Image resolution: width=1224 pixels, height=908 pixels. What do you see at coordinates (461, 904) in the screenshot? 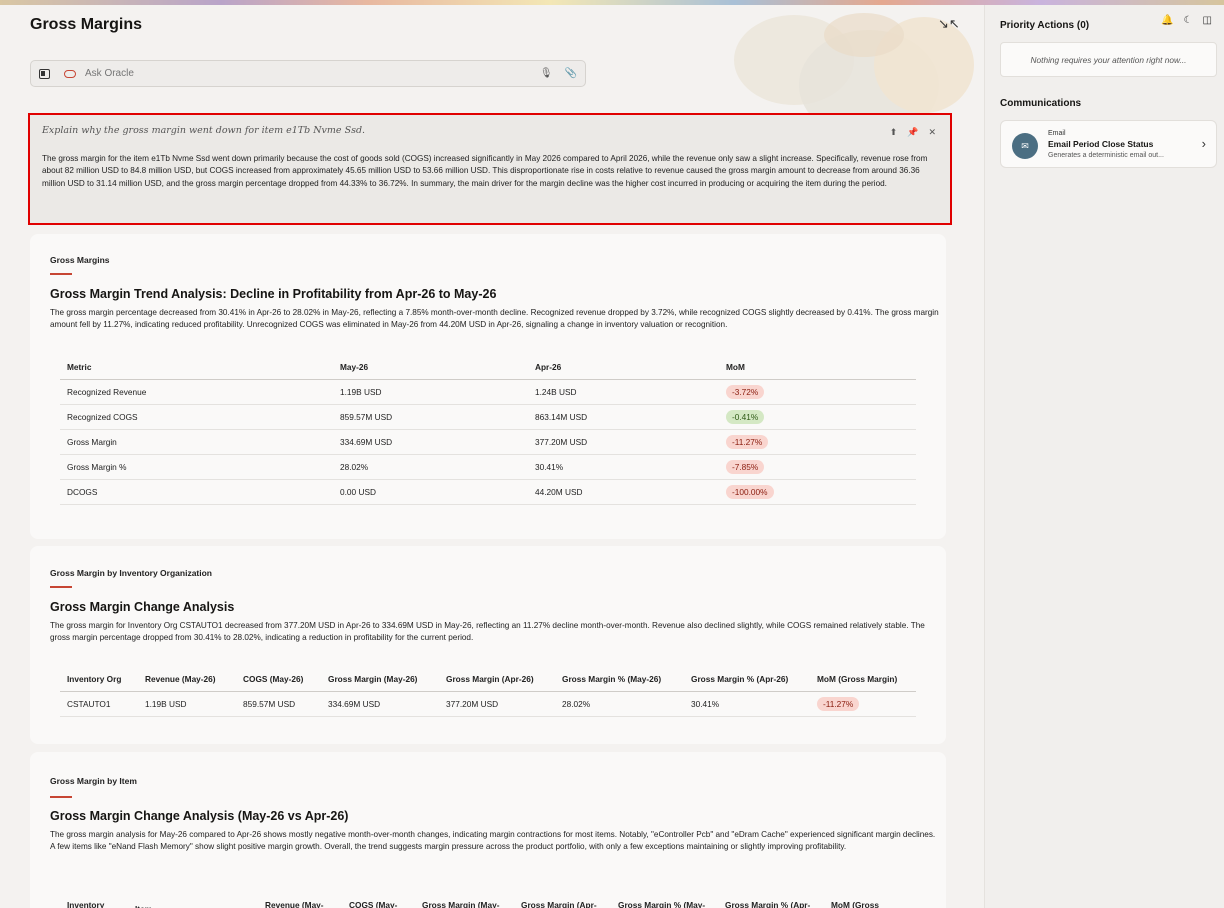
I see `col-header: Gross Margin (May-` at bounding box center [461, 904].